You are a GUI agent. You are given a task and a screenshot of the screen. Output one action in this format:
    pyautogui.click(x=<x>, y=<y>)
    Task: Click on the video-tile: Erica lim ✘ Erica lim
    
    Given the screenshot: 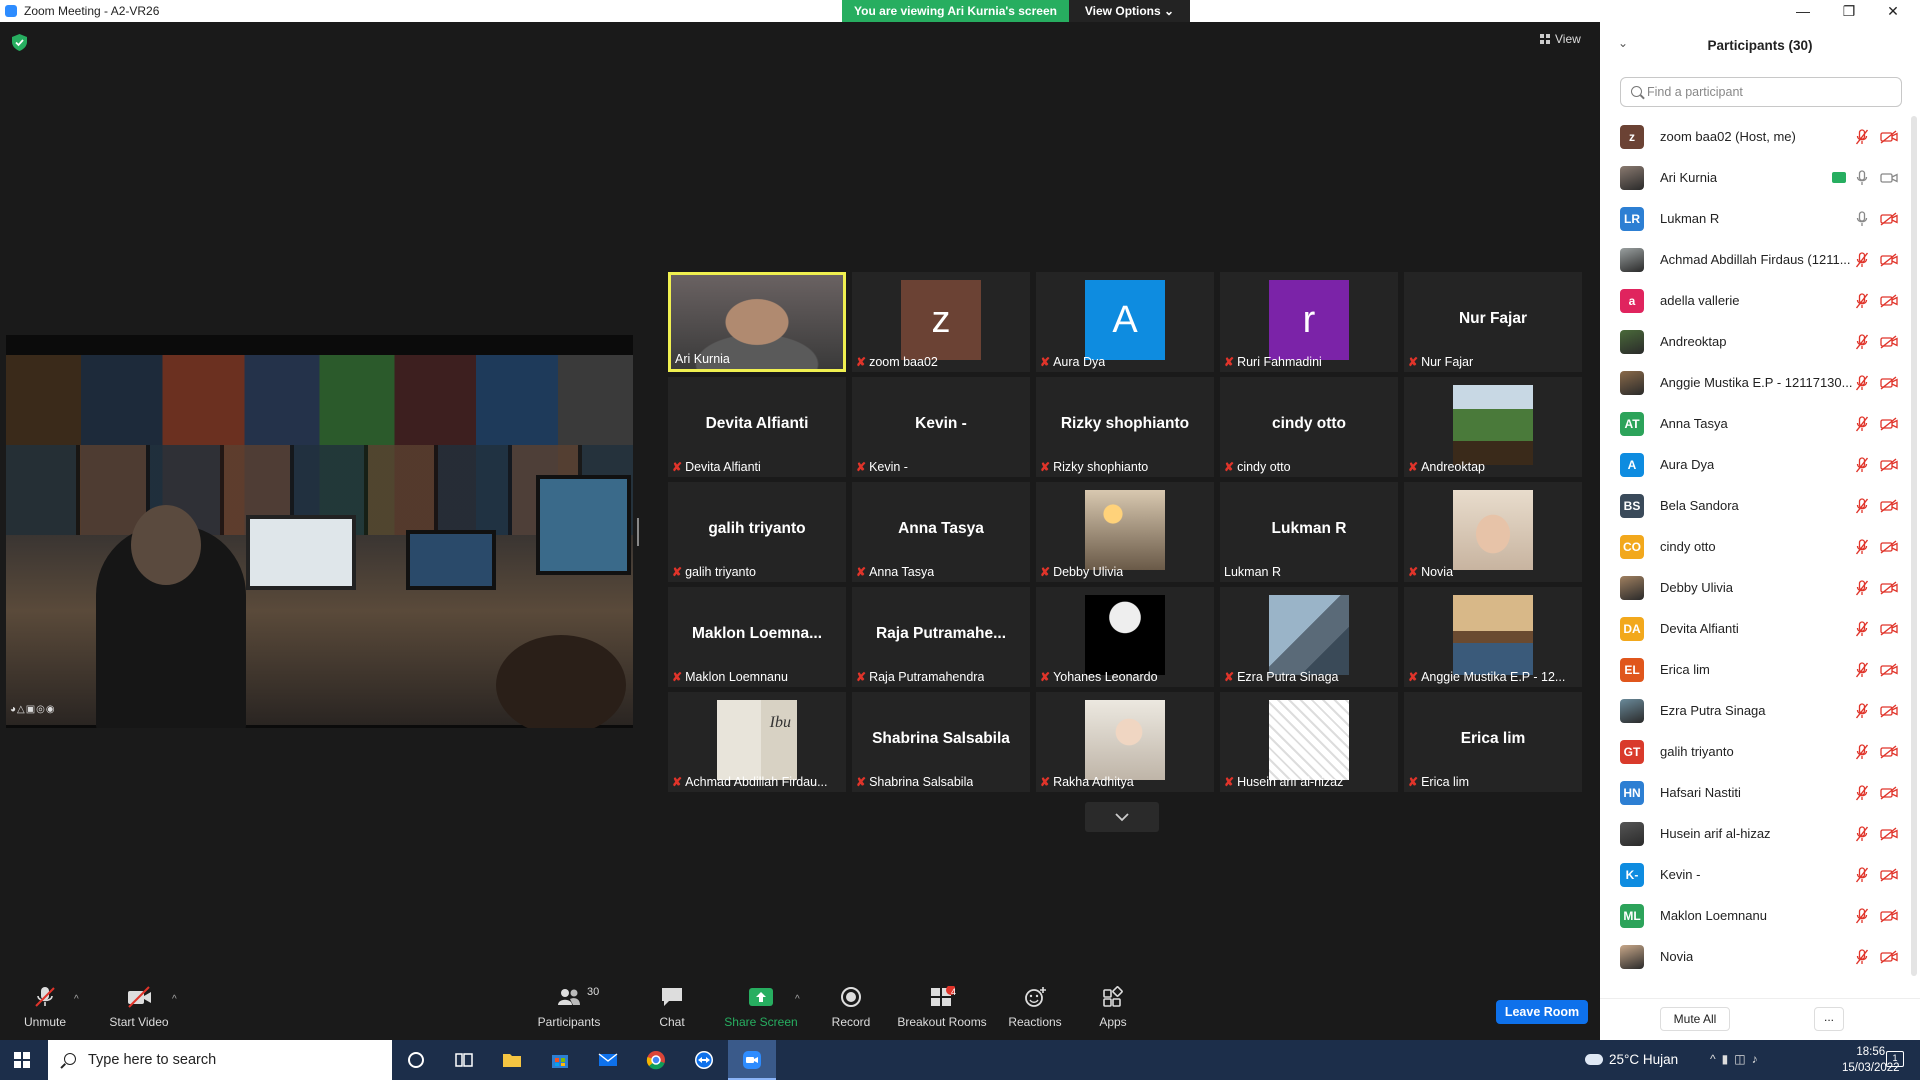 What is the action you would take?
    pyautogui.click(x=1493, y=742)
    